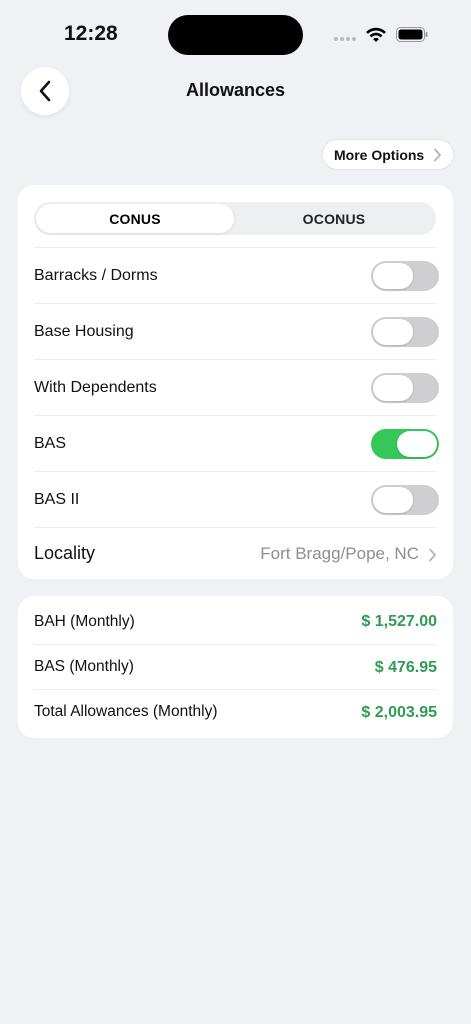  What do you see at coordinates (345, 39) in the screenshot?
I see `cellular-signal-icon` at bounding box center [345, 39].